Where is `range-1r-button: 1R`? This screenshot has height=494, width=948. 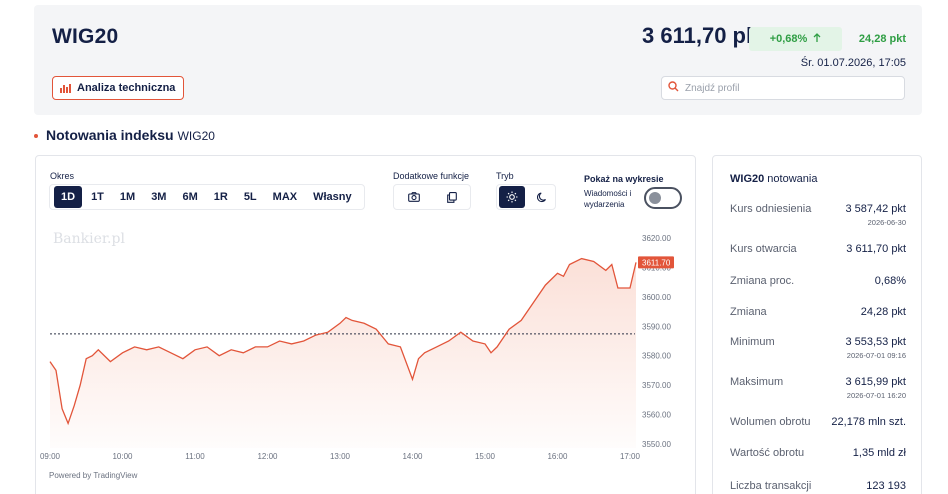 range-1r-button: 1R is located at coordinates (221, 197).